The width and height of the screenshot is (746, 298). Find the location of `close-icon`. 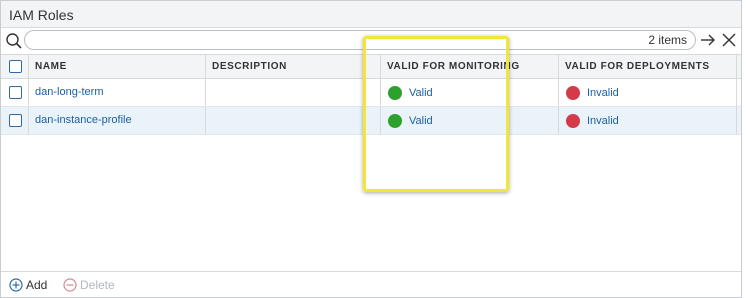

close-icon is located at coordinates (729, 40).